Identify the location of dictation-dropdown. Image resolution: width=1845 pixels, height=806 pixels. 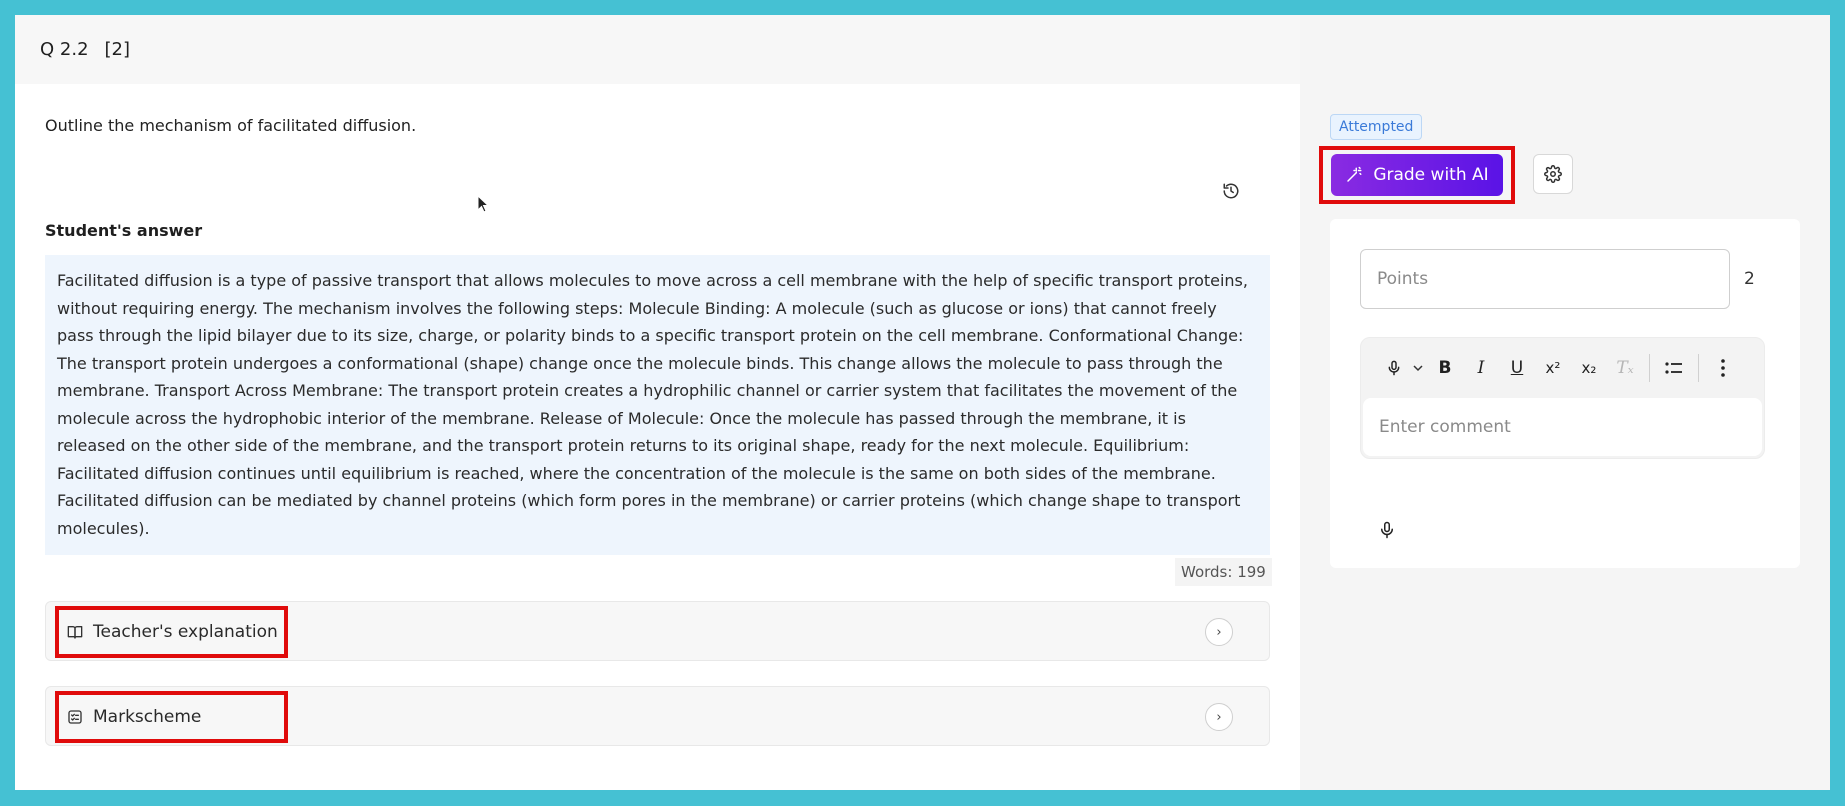
(1418, 368).